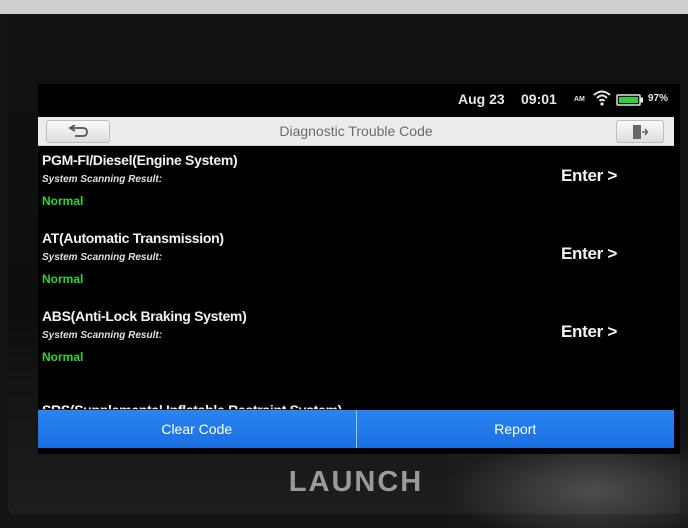 The height and width of the screenshot is (528, 688). What do you see at coordinates (140, 160) in the screenshot?
I see `system-name: PGM-FI/Diesel(Engine System)` at bounding box center [140, 160].